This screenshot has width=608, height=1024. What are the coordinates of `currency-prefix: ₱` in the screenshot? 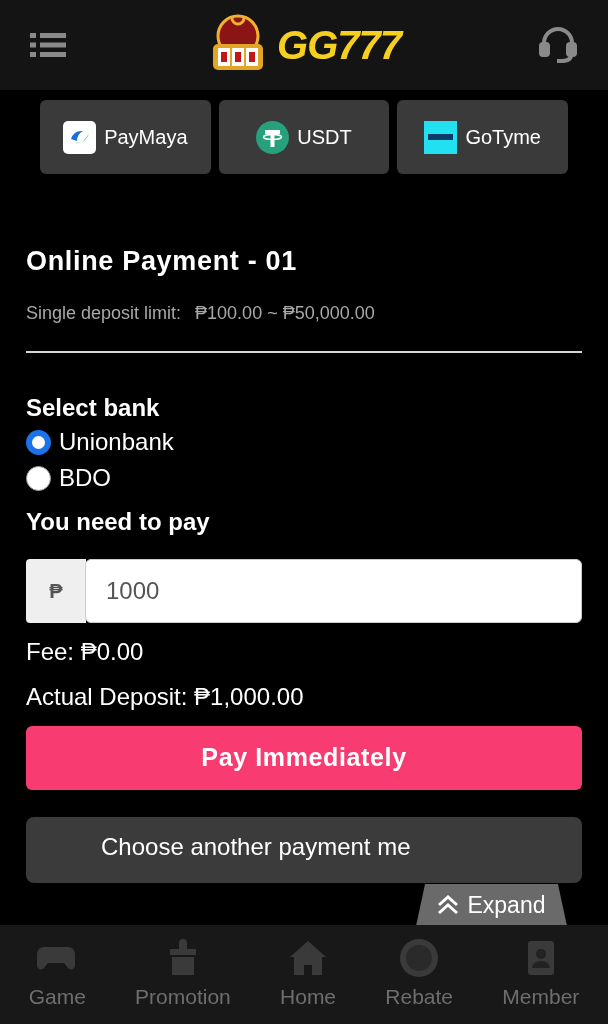 It's located at (56, 591).